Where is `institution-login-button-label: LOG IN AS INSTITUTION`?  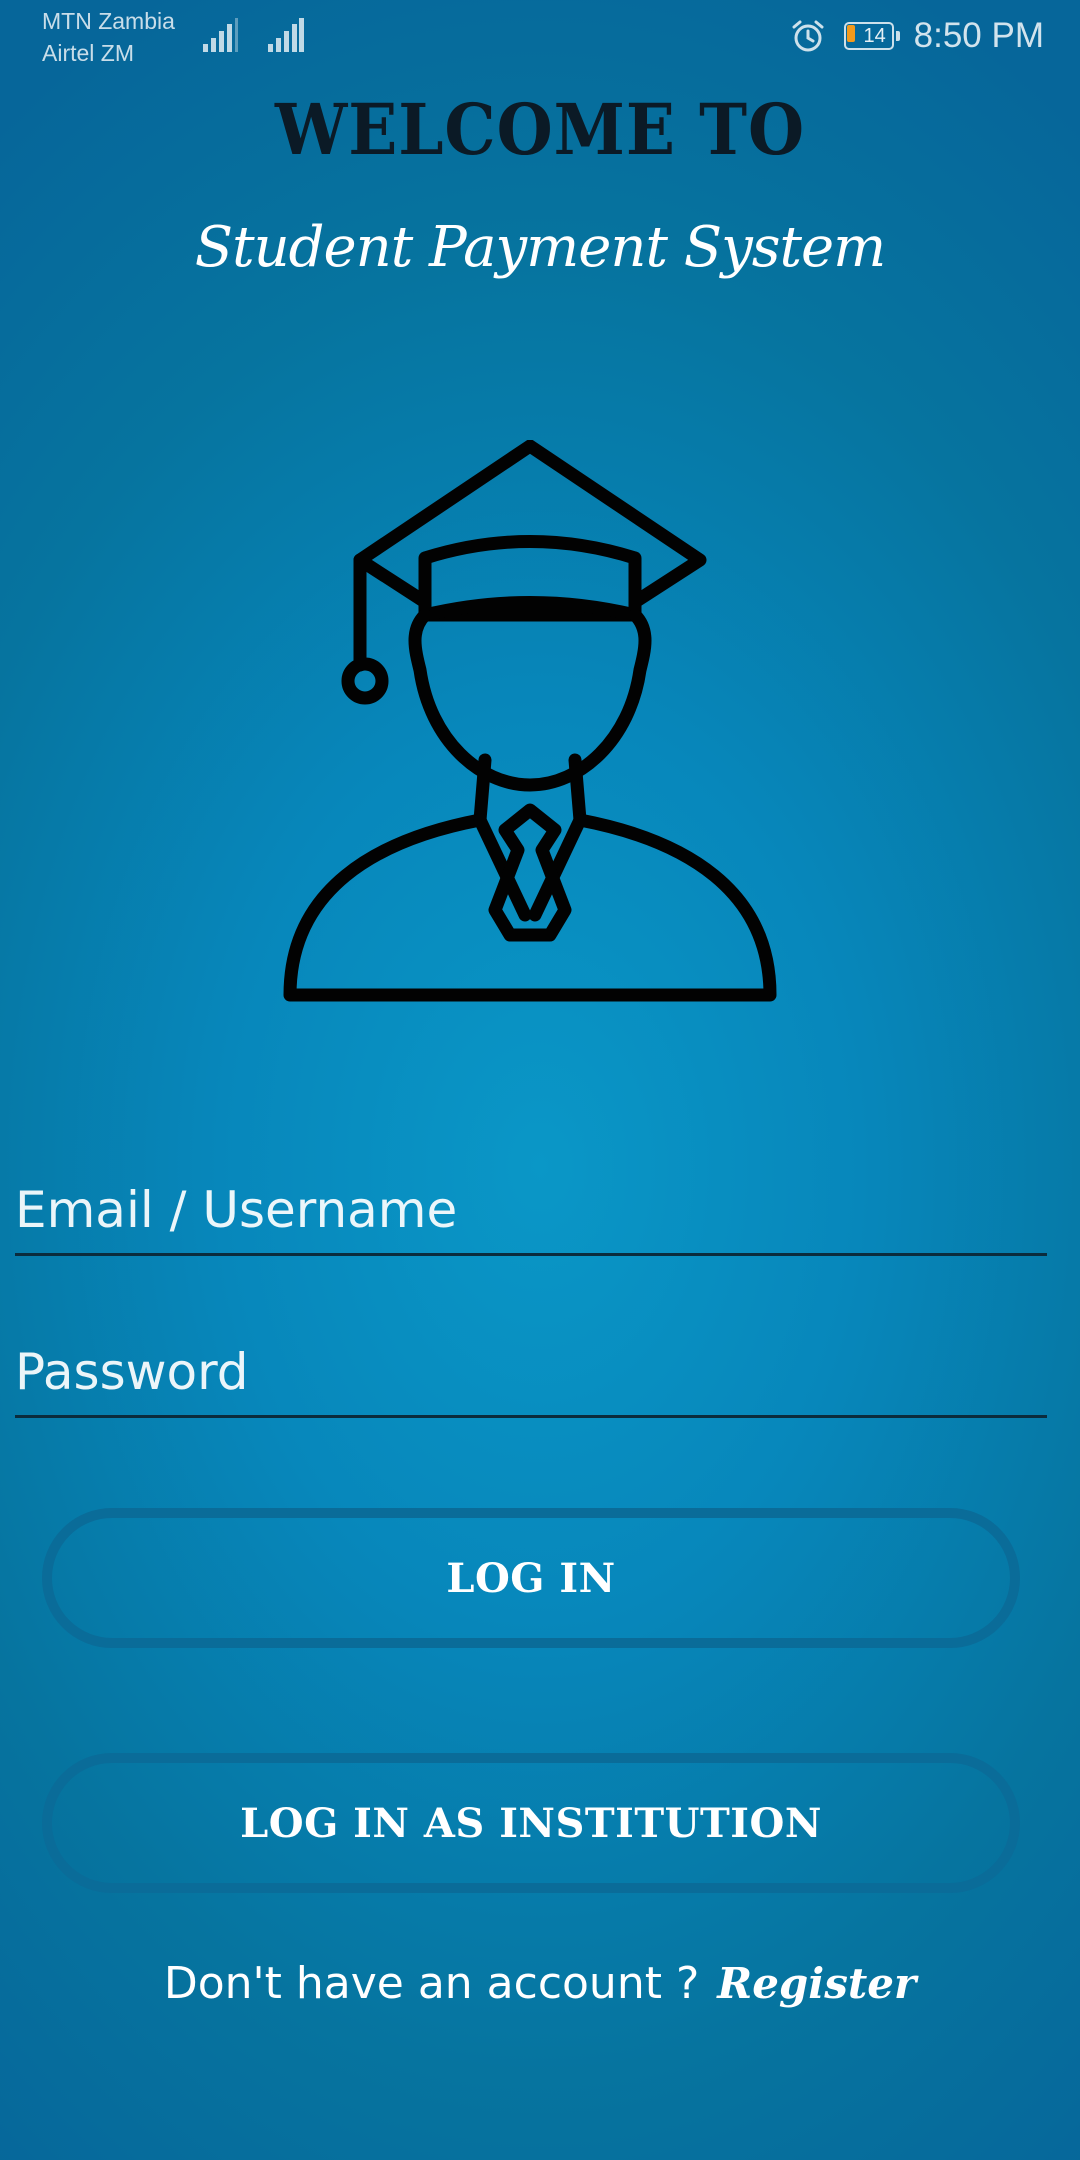 institution-login-button-label: LOG IN AS INSTITUTION is located at coordinates (531, 1823).